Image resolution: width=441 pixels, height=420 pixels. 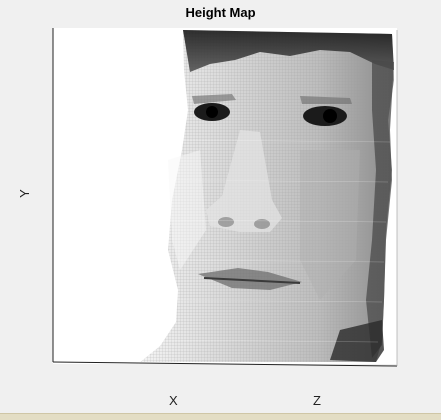 I want to click on z-axis-label: Z, so click(x=317, y=400).